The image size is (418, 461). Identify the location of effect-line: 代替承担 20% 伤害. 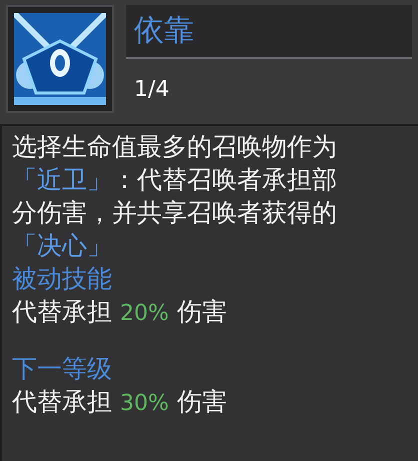
(119, 312).